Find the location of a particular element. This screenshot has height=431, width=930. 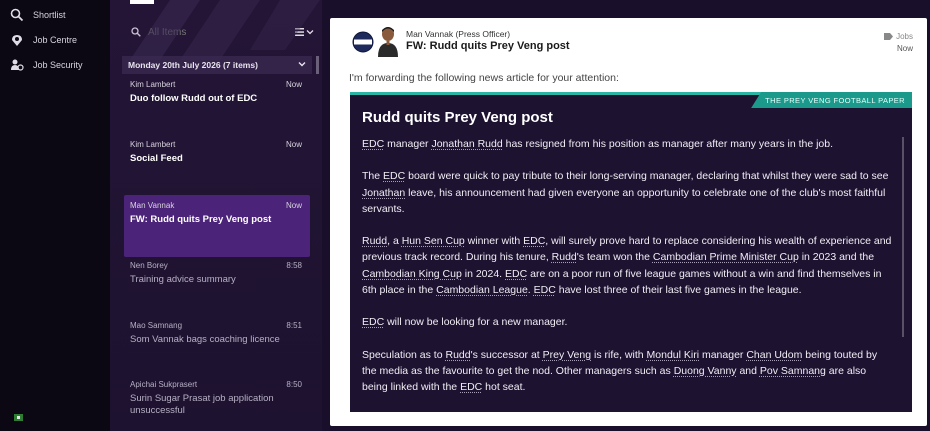

article-text: 's team won the is located at coordinates (614, 257).